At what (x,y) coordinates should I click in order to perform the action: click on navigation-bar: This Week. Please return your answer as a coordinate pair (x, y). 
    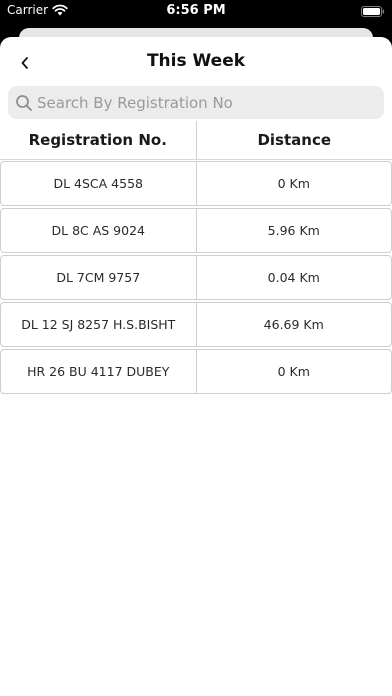
    Looking at the image, I should click on (196, 62).